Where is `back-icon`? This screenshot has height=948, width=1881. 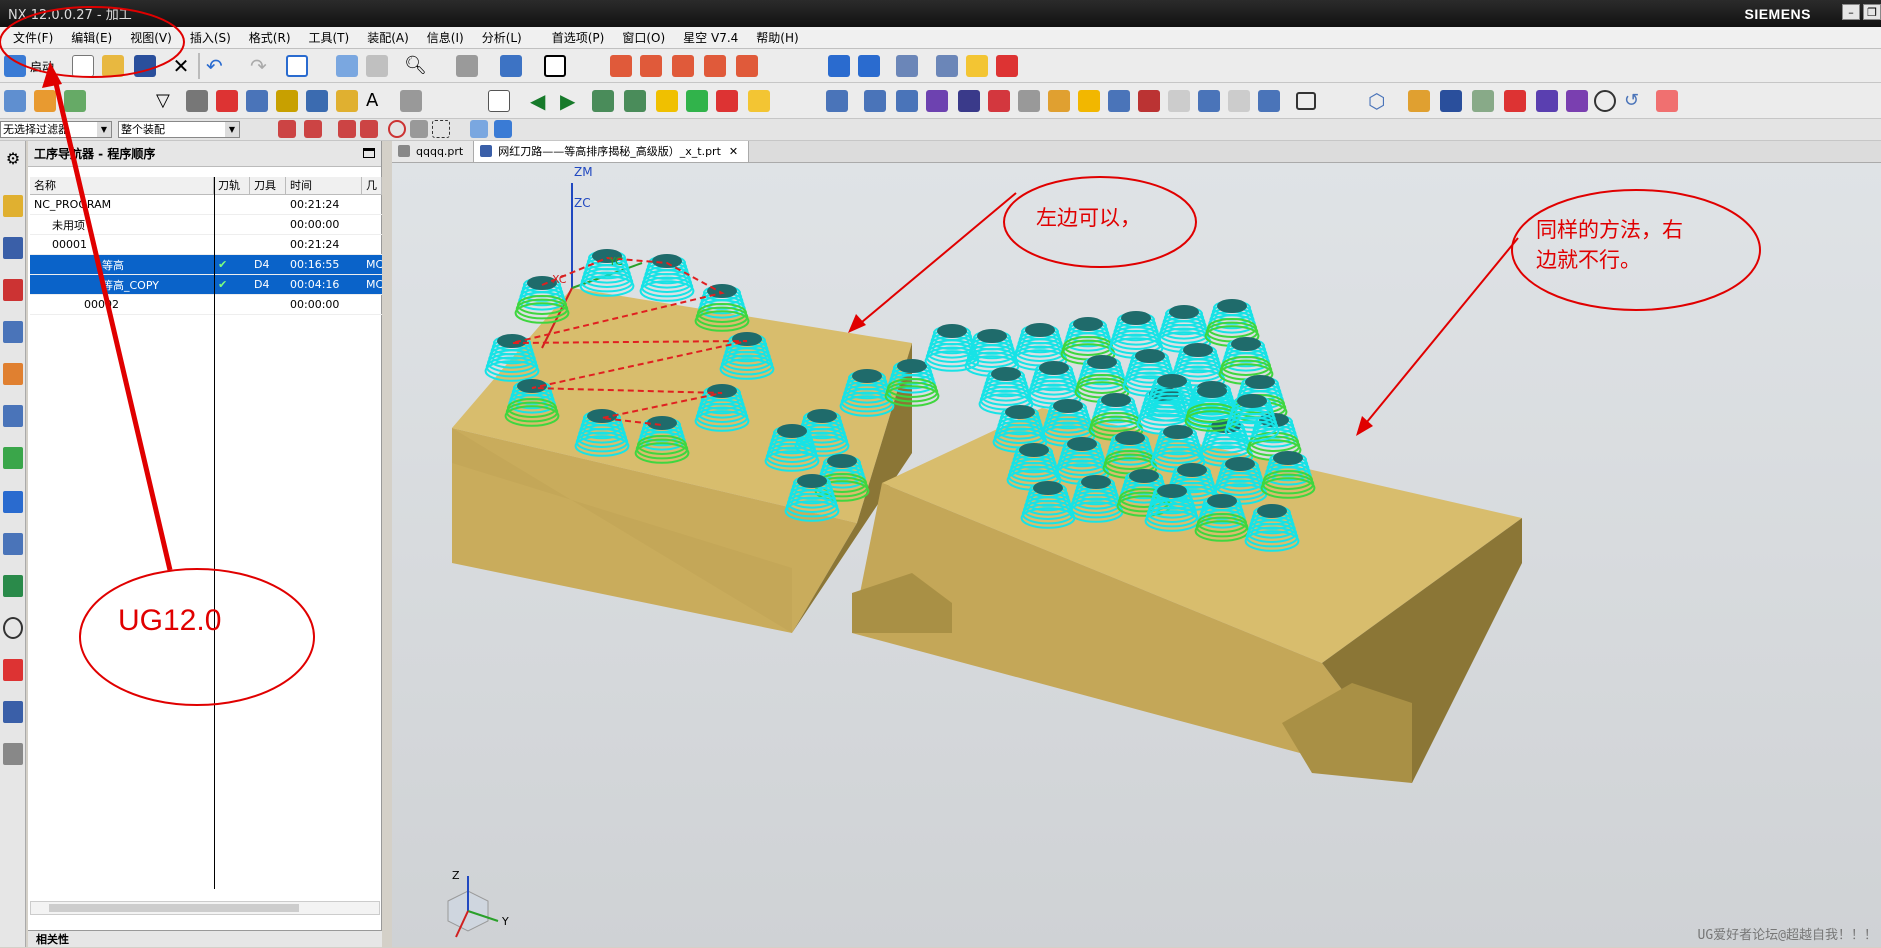
back-icon is located at coordinates (603, 101).